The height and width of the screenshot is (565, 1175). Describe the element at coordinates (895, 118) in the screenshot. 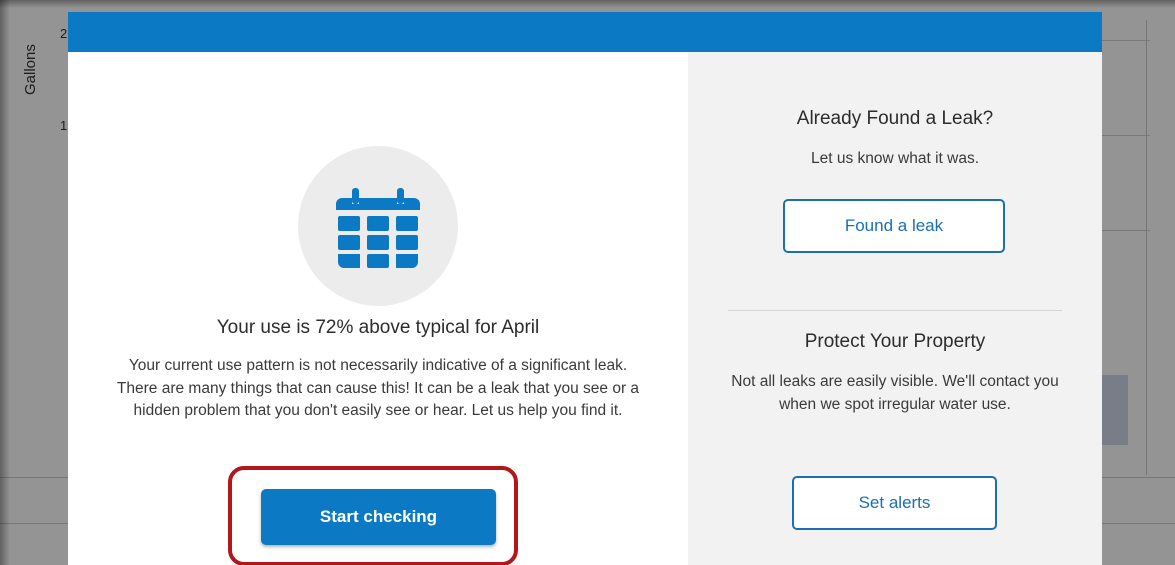

I see `found-leak-title: Already Found a Leak?` at that location.